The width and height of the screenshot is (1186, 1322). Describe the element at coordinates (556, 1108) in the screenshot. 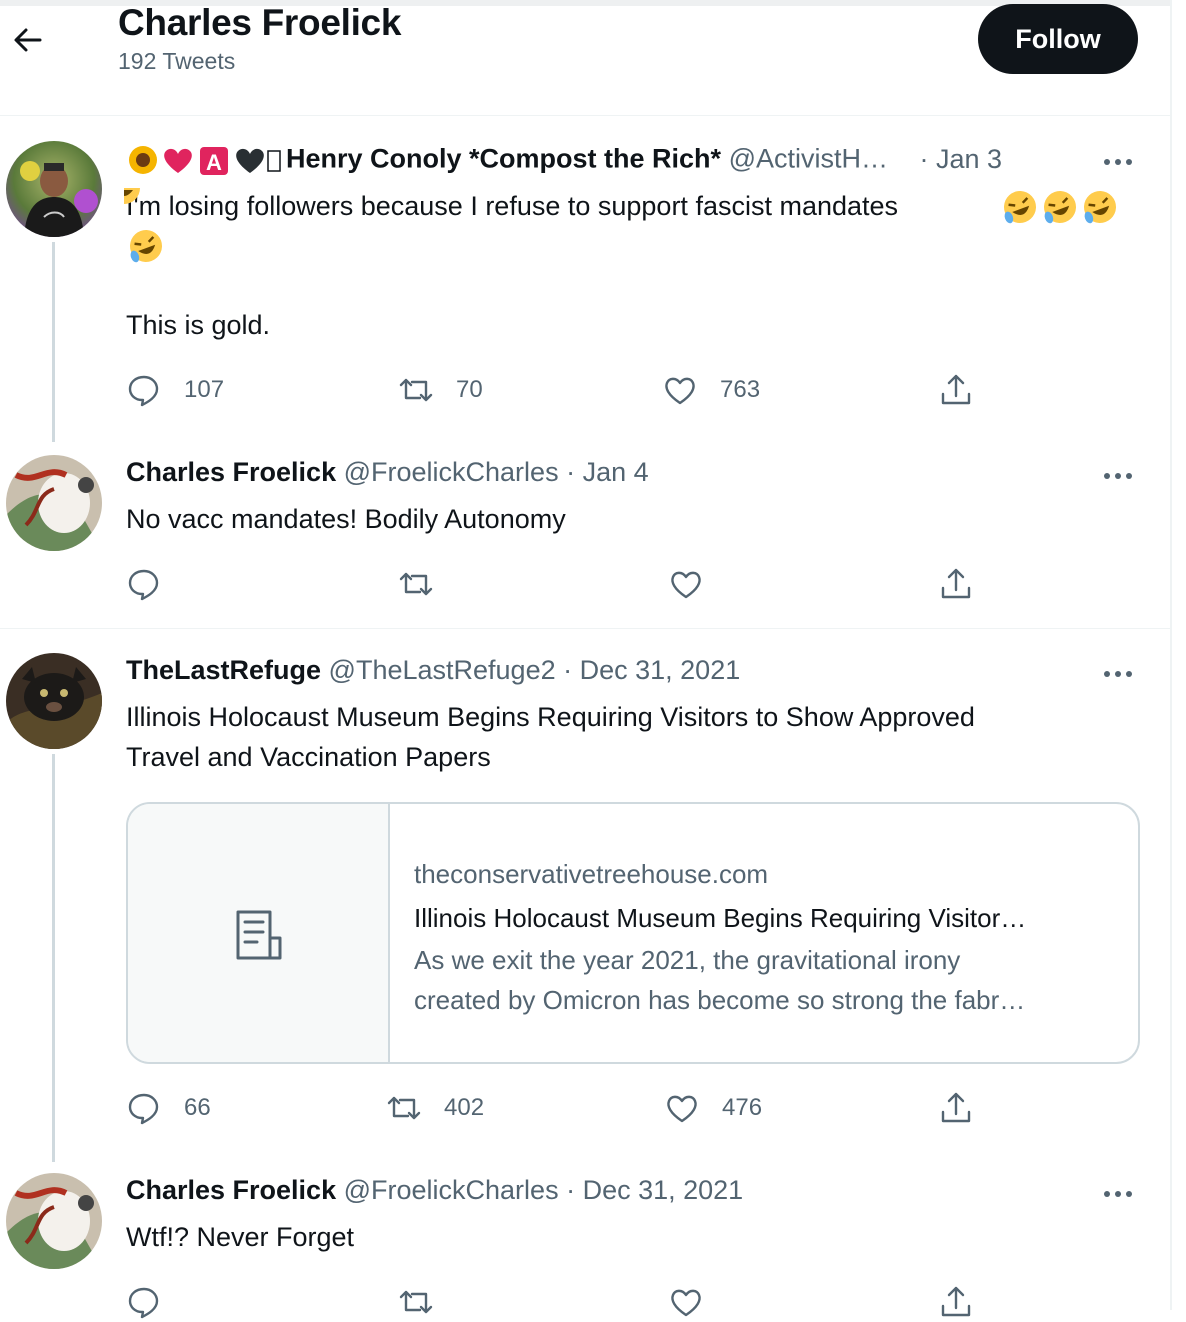

I see `tweet-actions: 66 402 476` at that location.